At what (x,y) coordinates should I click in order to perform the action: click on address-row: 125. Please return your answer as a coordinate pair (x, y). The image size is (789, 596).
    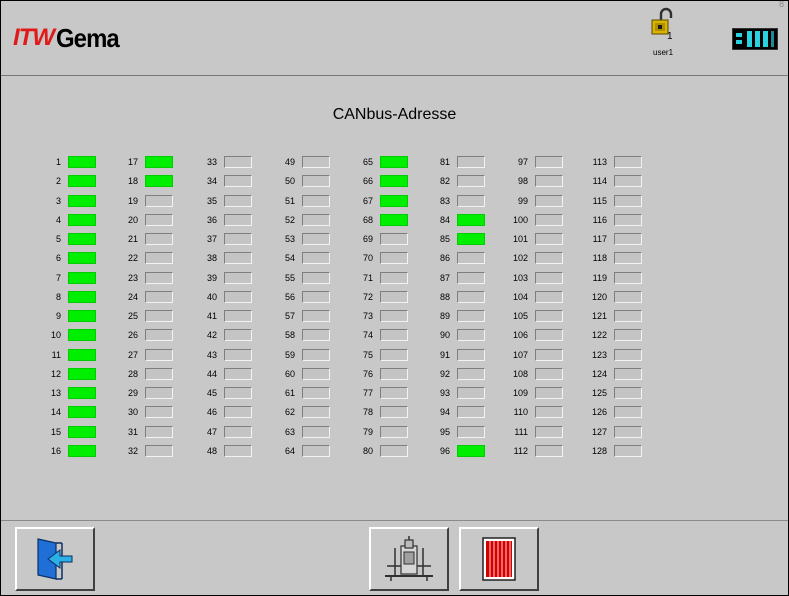
    Looking at the image, I should click on (619, 394).